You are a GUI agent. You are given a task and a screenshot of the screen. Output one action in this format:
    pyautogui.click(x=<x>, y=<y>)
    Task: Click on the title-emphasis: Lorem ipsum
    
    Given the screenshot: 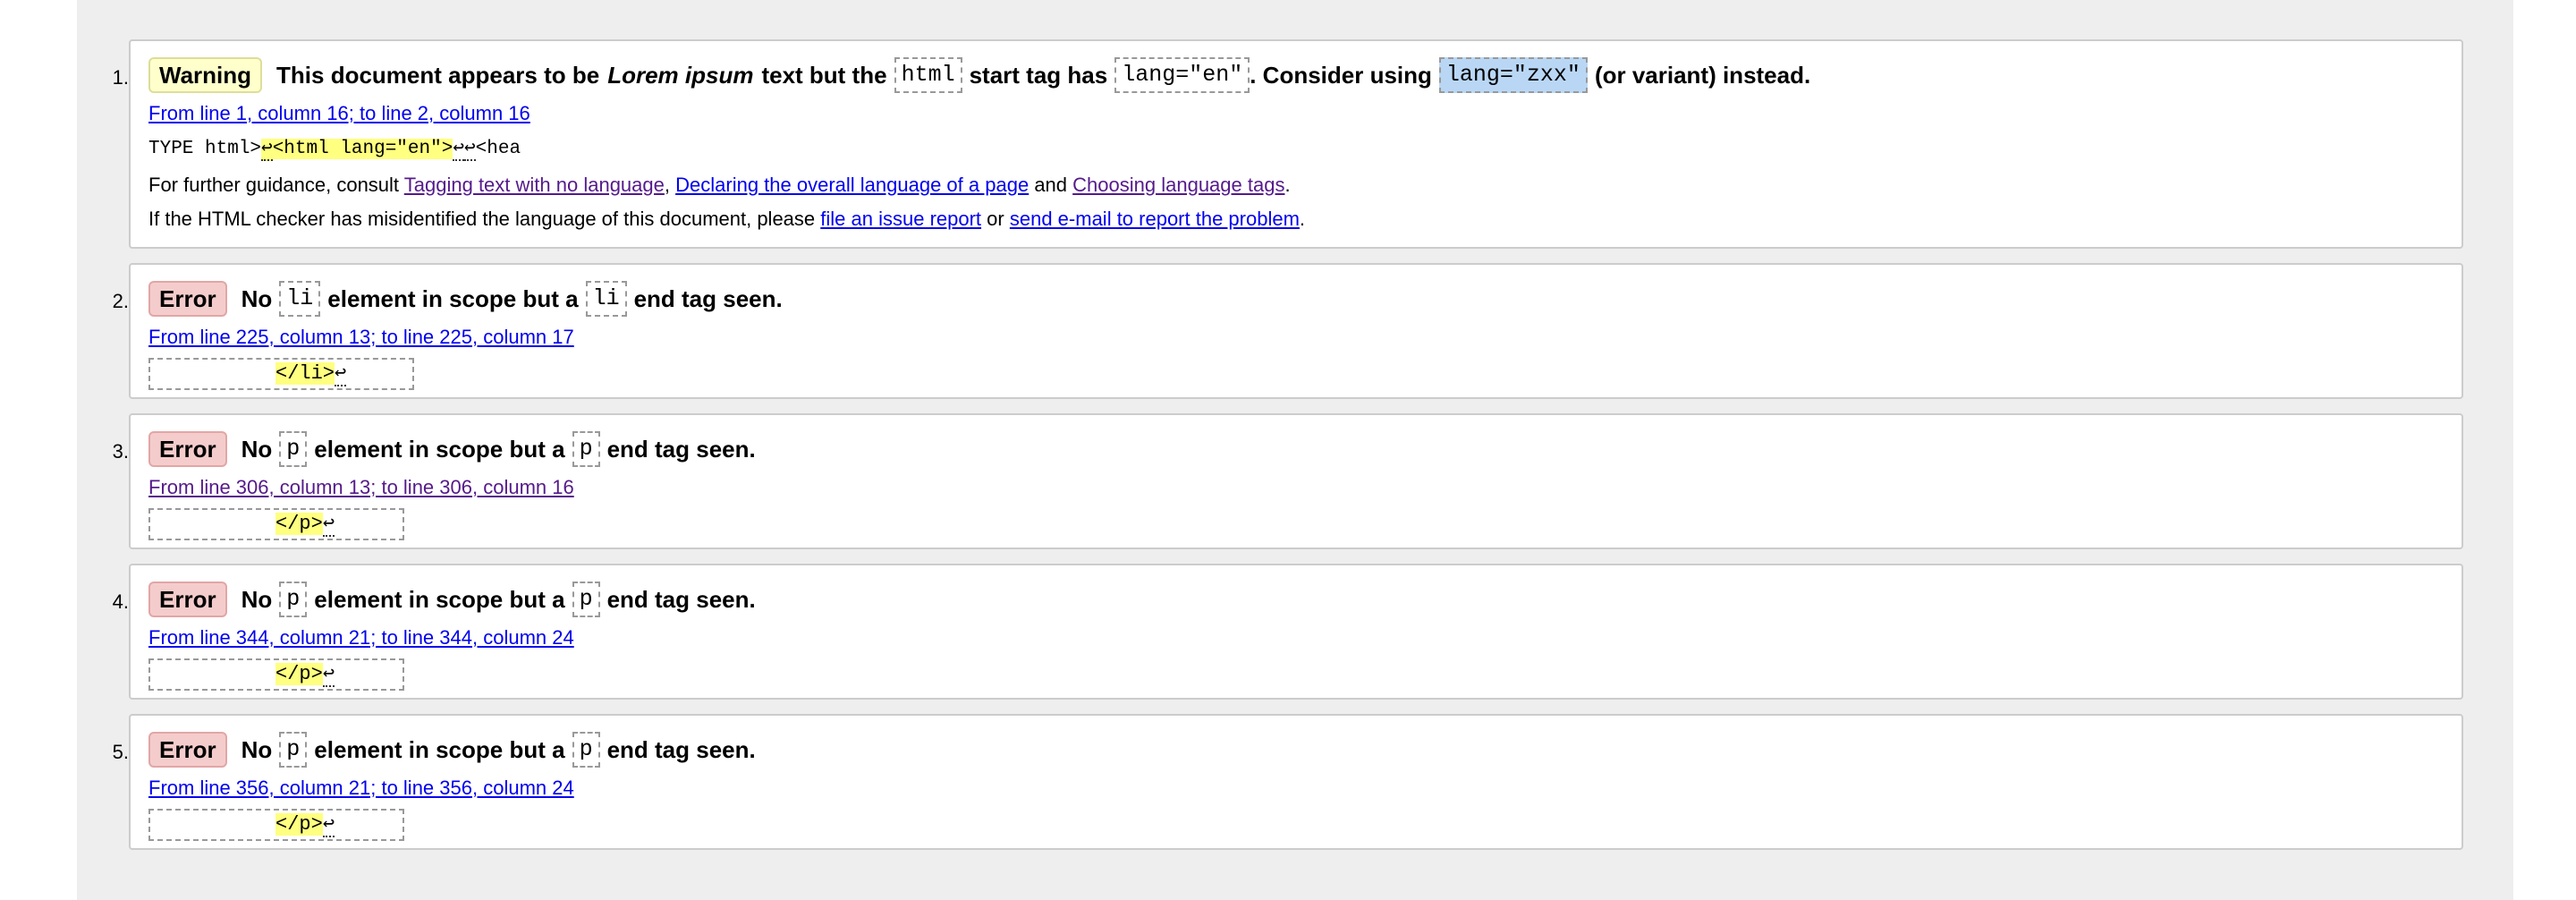 What is the action you would take?
    pyautogui.click(x=680, y=75)
    